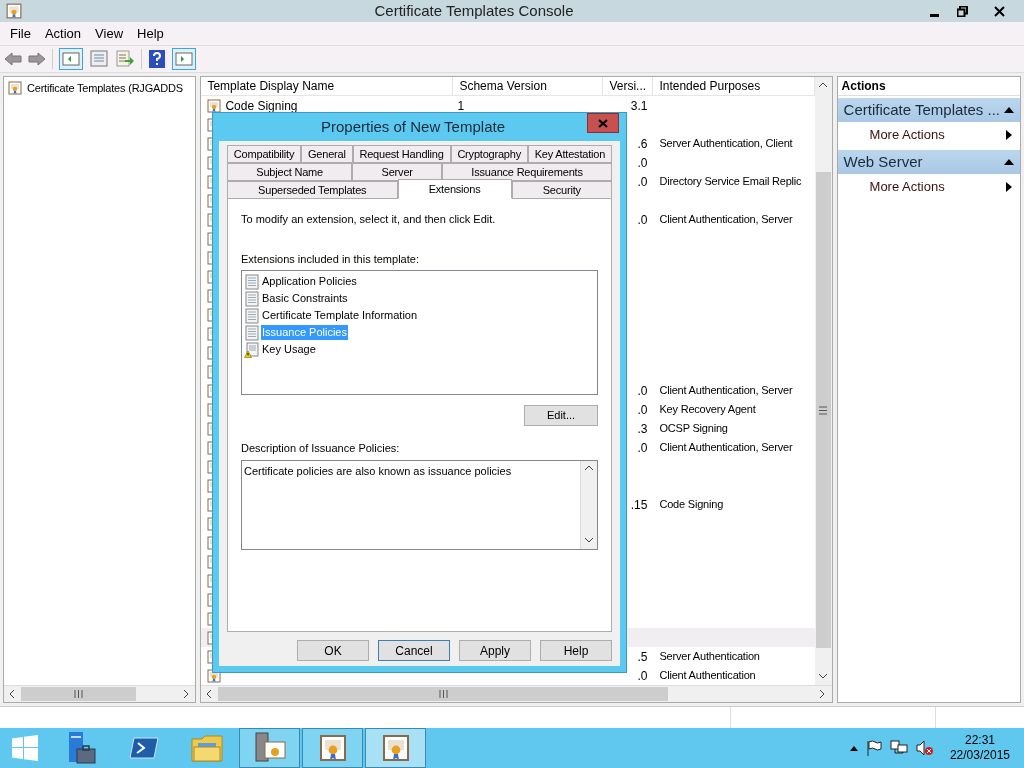  Describe the element at coordinates (928, 86) in the screenshot. I see `pane-title: Actions` at that location.